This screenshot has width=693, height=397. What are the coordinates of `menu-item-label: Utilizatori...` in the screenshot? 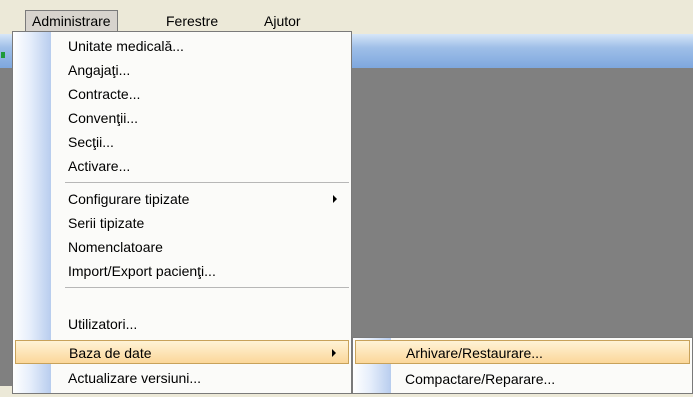 It's located at (103, 324).